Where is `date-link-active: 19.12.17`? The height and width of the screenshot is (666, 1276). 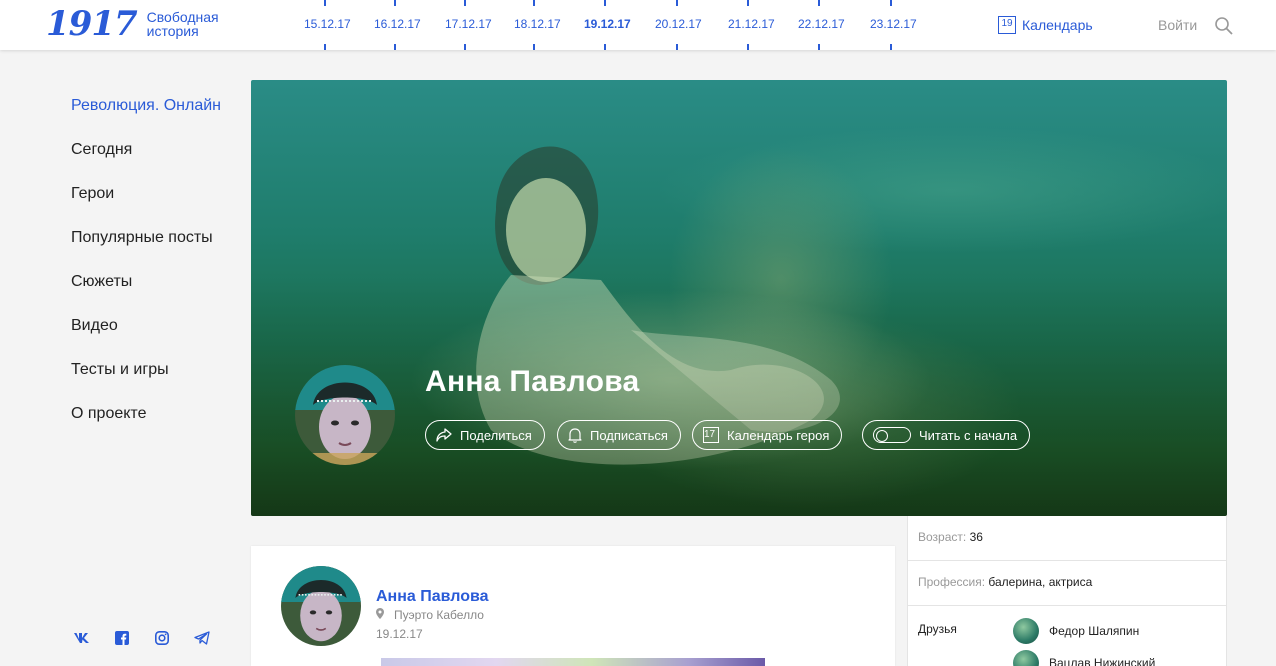 date-link-active: 19.12.17 is located at coordinates (607, 24).